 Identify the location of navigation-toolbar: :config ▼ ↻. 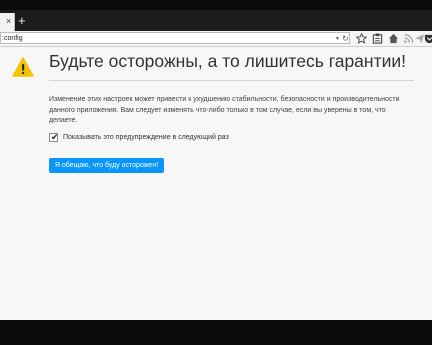
(216, 39).